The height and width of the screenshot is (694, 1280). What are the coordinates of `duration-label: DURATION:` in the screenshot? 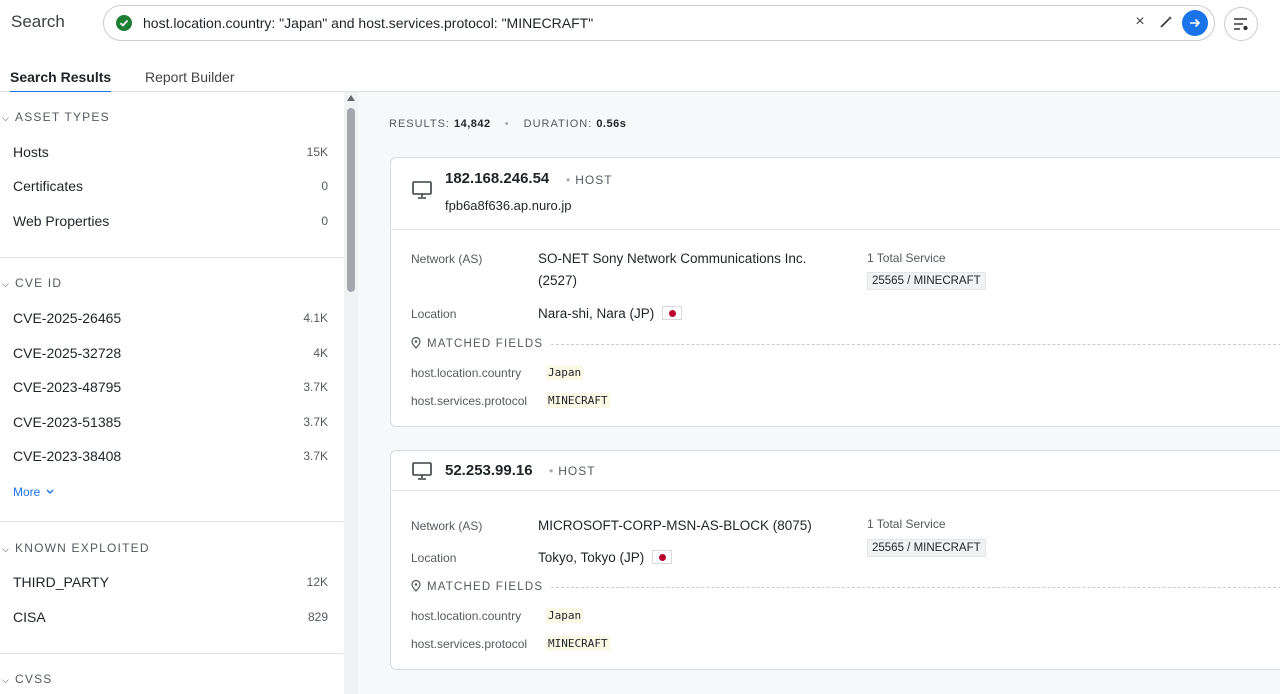 It's located at (558, 124).